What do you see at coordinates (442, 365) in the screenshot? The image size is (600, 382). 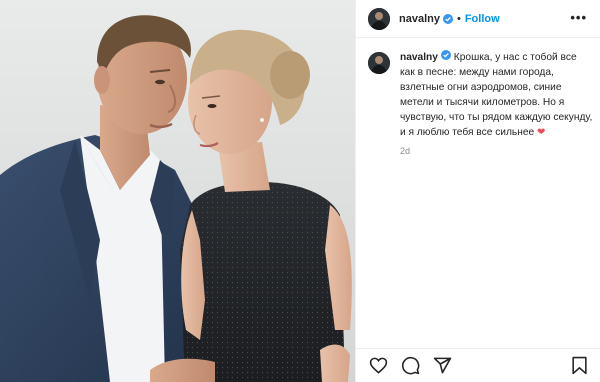 I see `share-icon` at bounding box center [442, 365].